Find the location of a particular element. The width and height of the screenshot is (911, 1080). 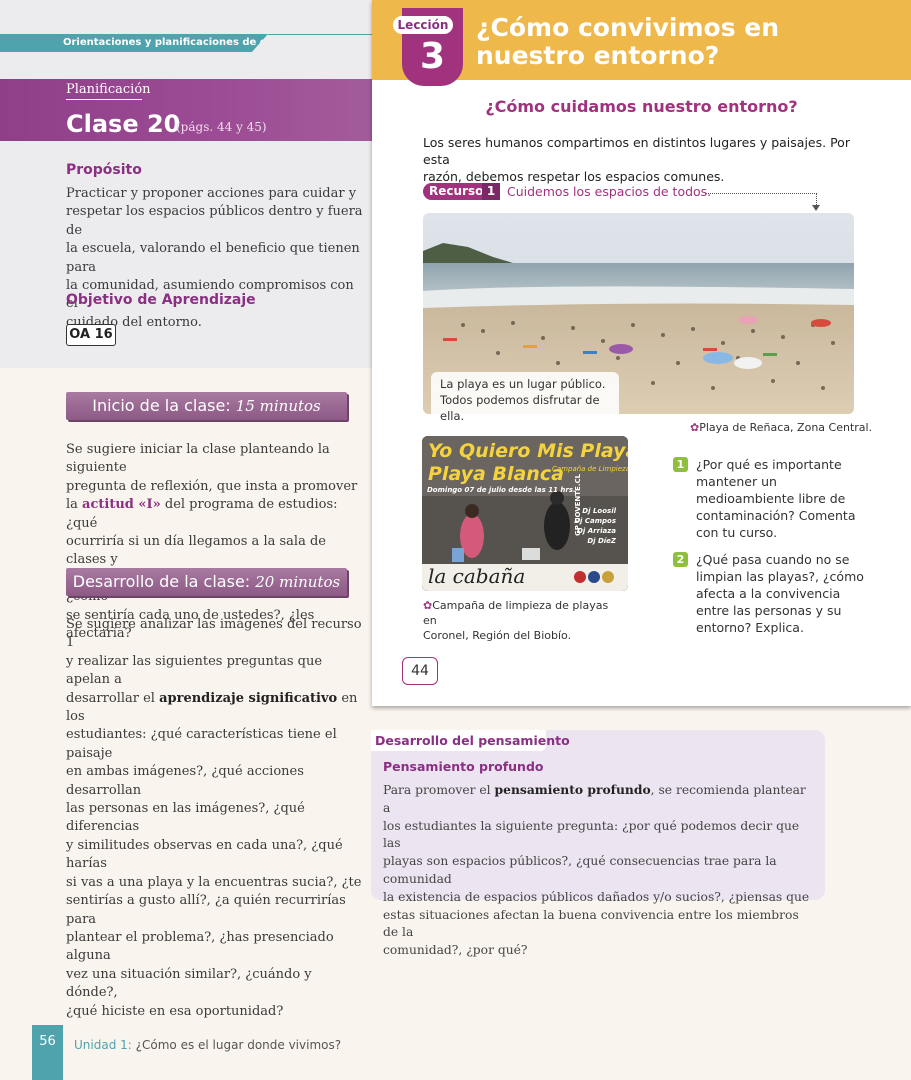

arrow-down-icon is located at coordinates (816, 208).